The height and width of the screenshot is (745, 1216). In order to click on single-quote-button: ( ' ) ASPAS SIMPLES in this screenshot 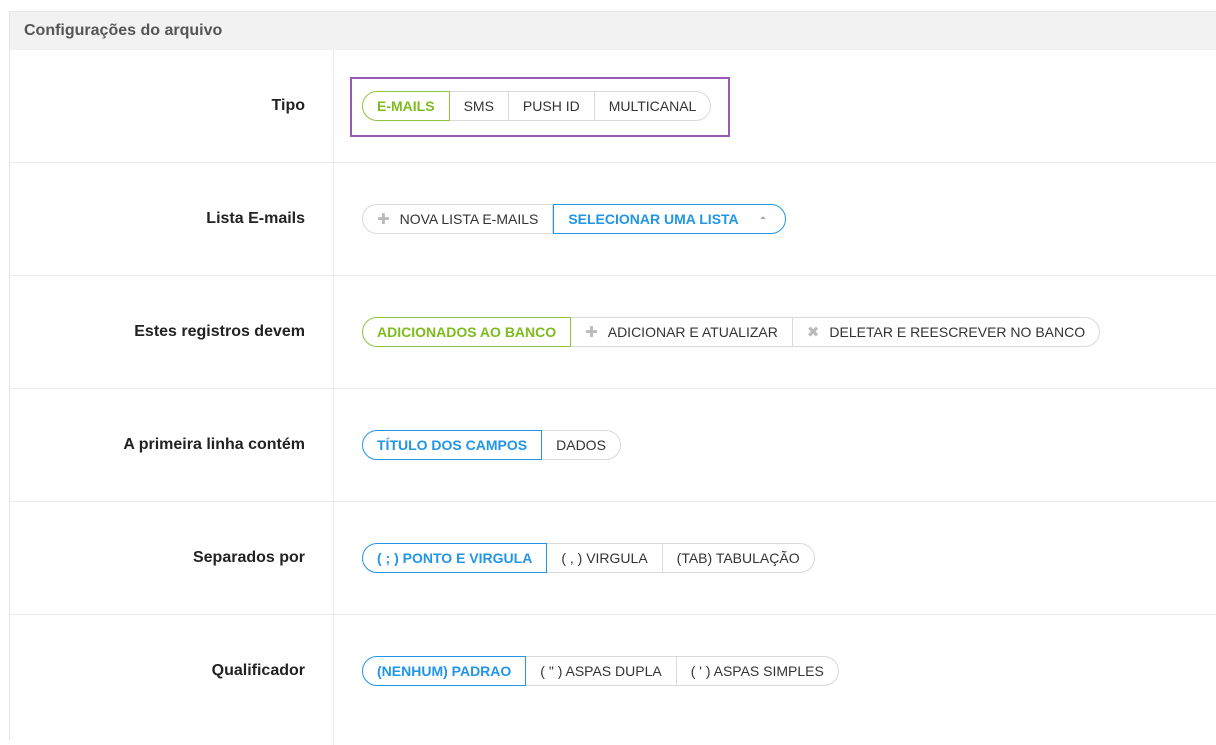, I will do `click(757, 671)`.